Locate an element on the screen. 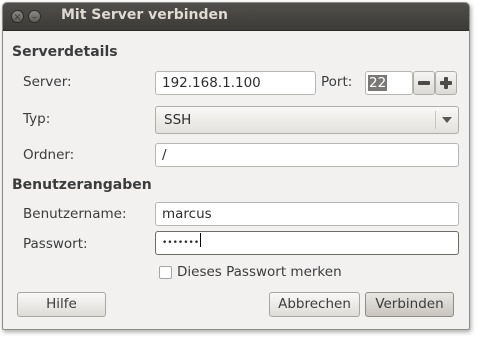 This screenshot has width=477, height=337. remember-password-label: Dieses Passwort merken is located at coordinates (259, 272).